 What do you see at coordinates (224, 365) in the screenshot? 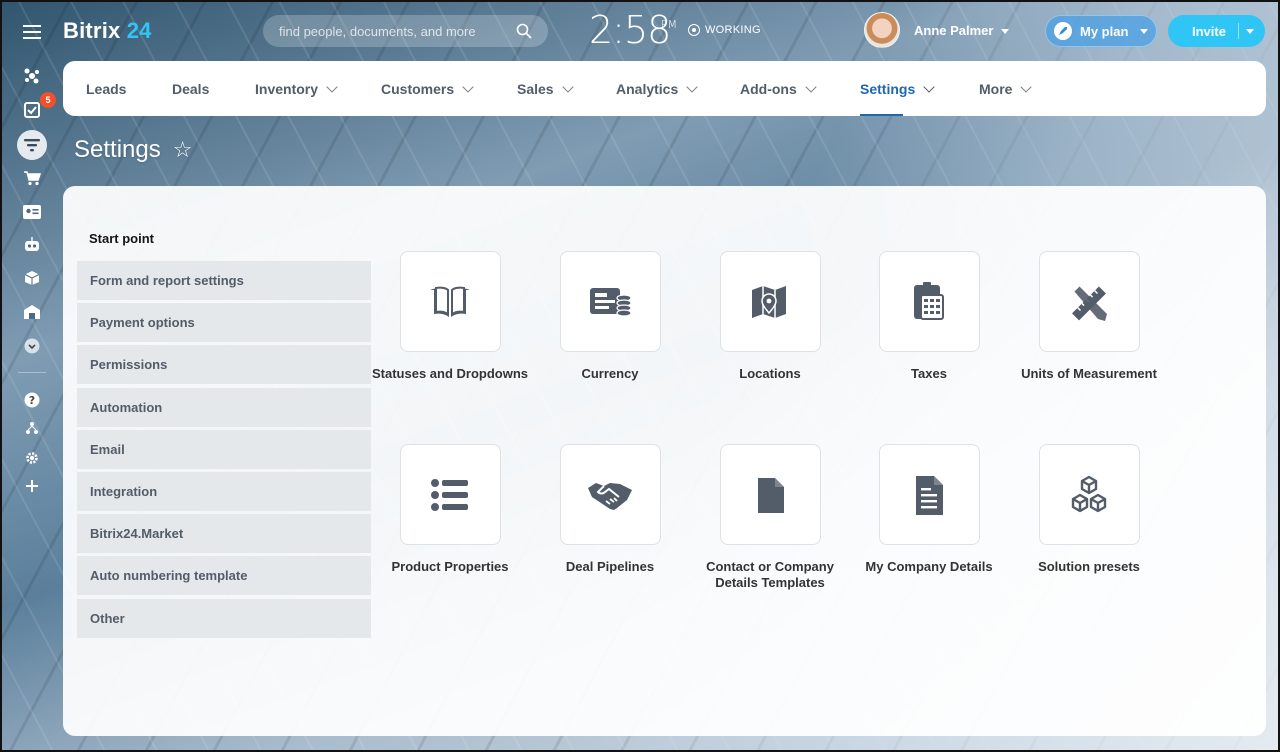
I see `sidebar-item-permissions: Permissions` at bounding box center [224, 365].